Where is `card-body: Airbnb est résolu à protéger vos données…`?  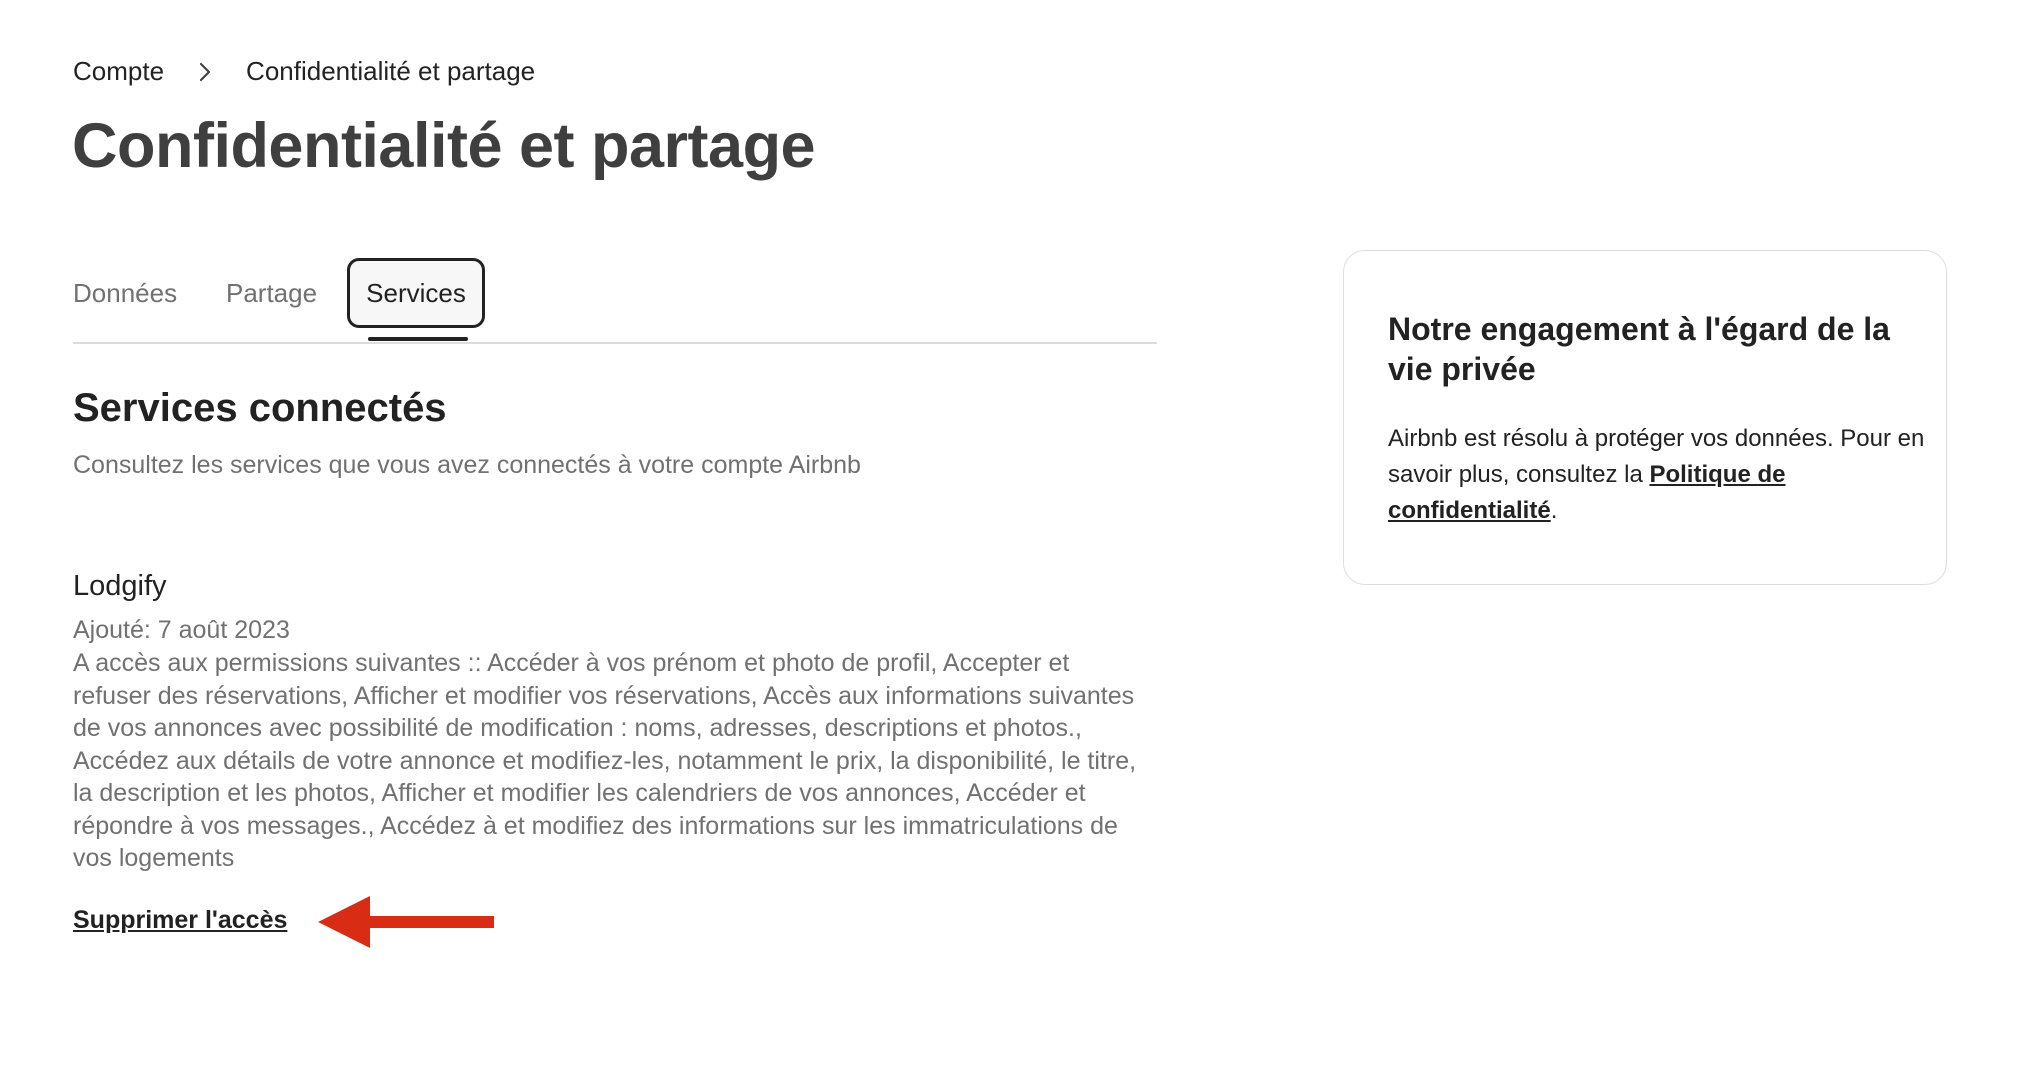 card-body: Airbnb est résolu à protéger vos données… is located at coordinates (1658, 475).